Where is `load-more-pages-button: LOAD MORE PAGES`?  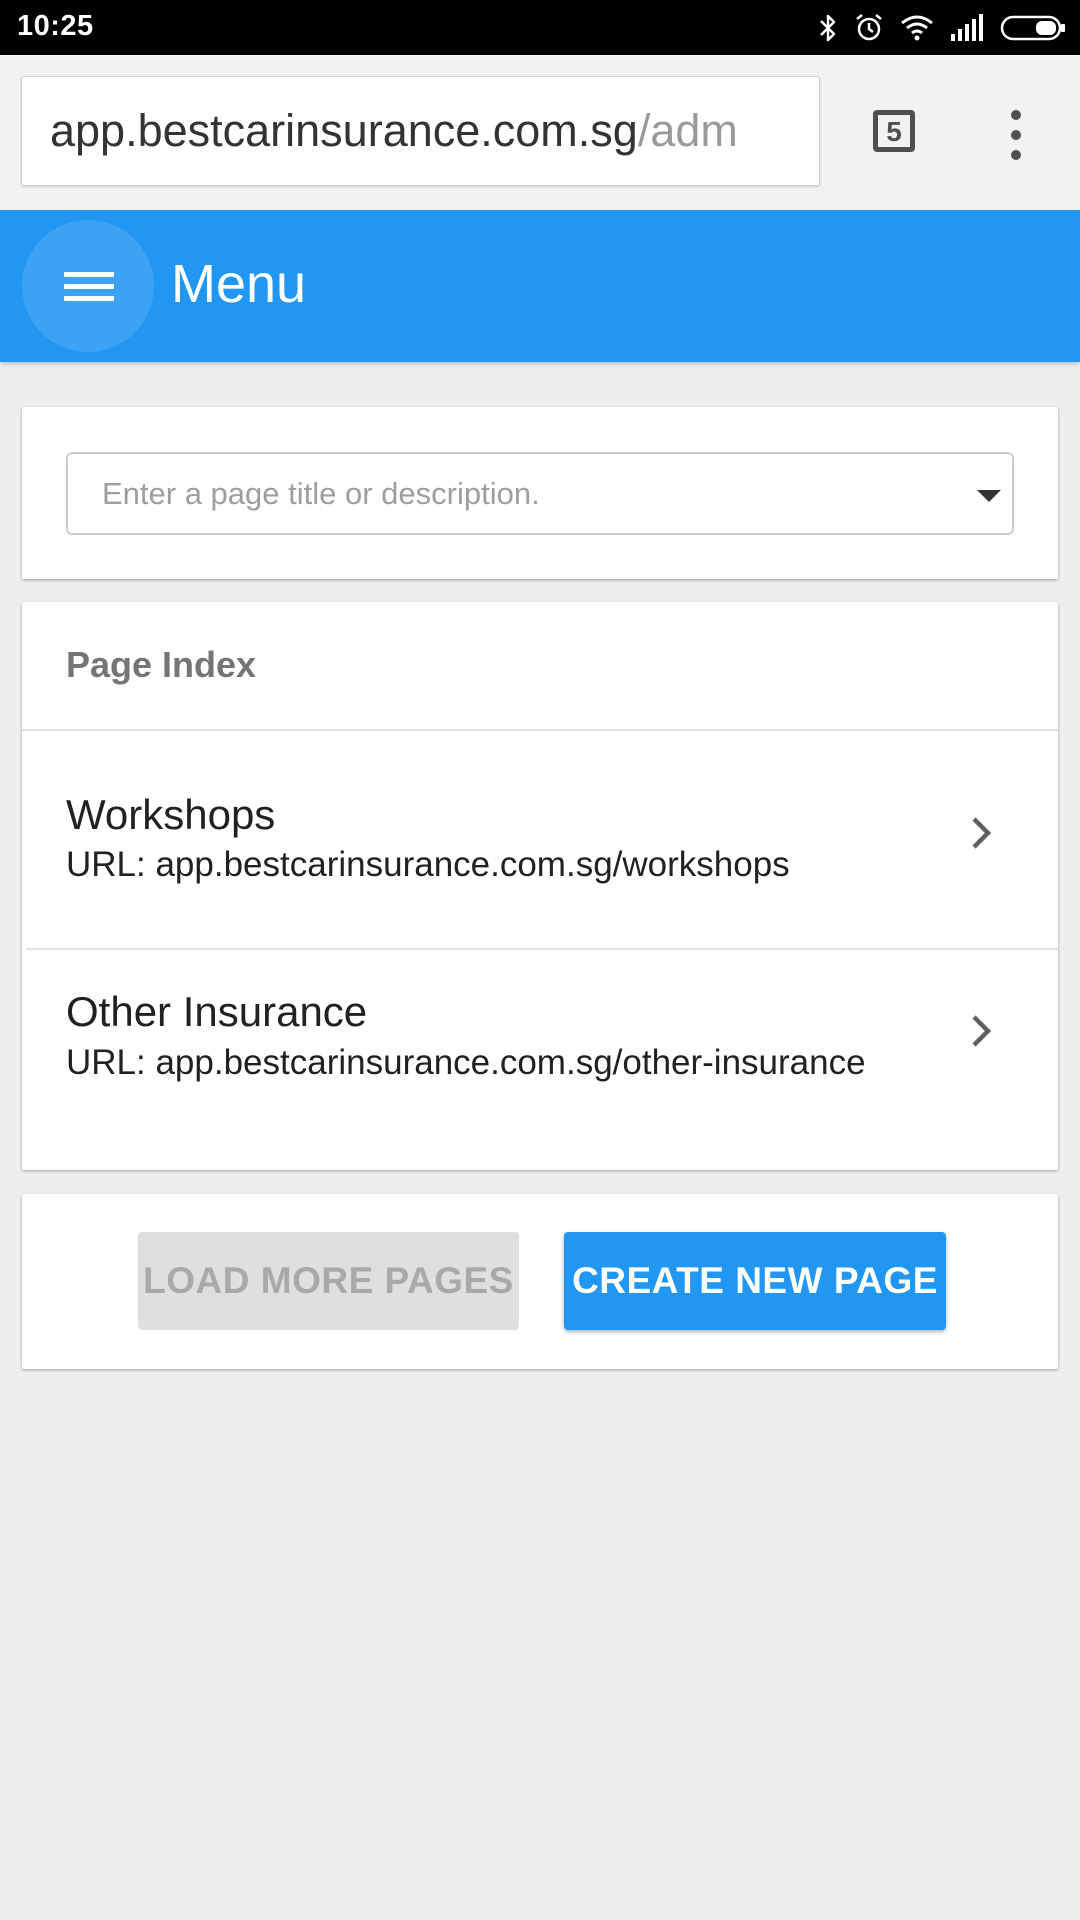
load-more-pages-button: LOAD MORE PAGES is located at coordinates (328, 1281).